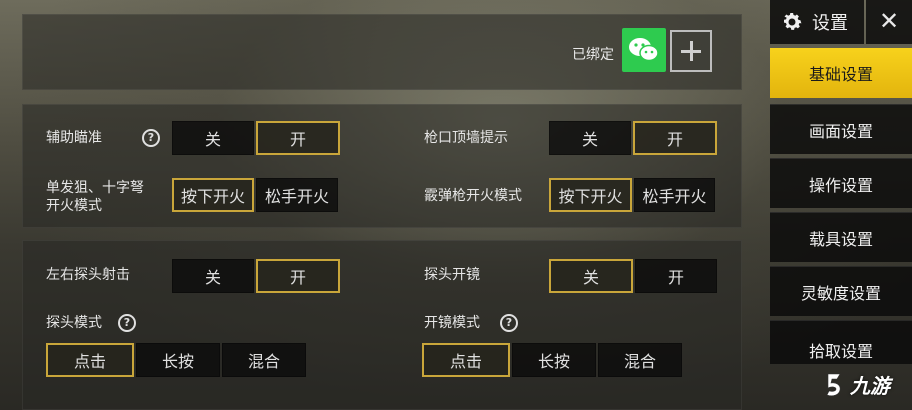 The image size is (912, 410). What do you see at coordinates (841, 237) in the screenshot?
I see `nav-vehicle-settings: 载具设置` at bounding box center [841, 237].